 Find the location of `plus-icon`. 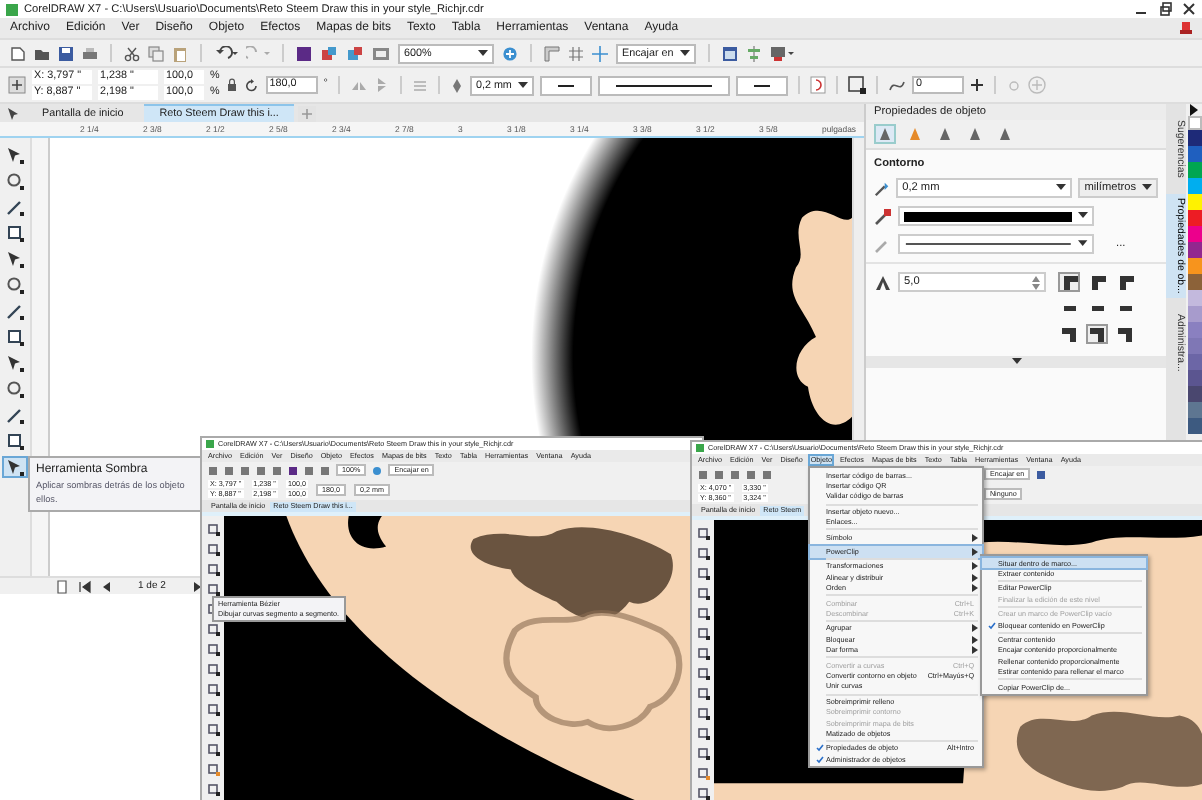

plus-icon is located at coordinates (976, 85).